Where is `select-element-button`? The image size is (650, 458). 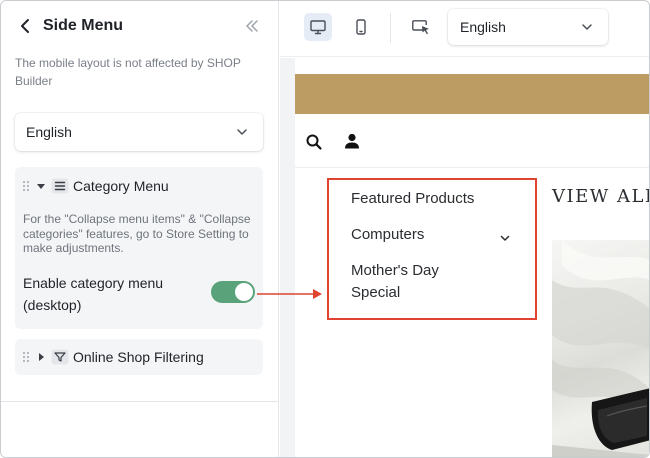 select-element-button is located at coordinates (420, 27).